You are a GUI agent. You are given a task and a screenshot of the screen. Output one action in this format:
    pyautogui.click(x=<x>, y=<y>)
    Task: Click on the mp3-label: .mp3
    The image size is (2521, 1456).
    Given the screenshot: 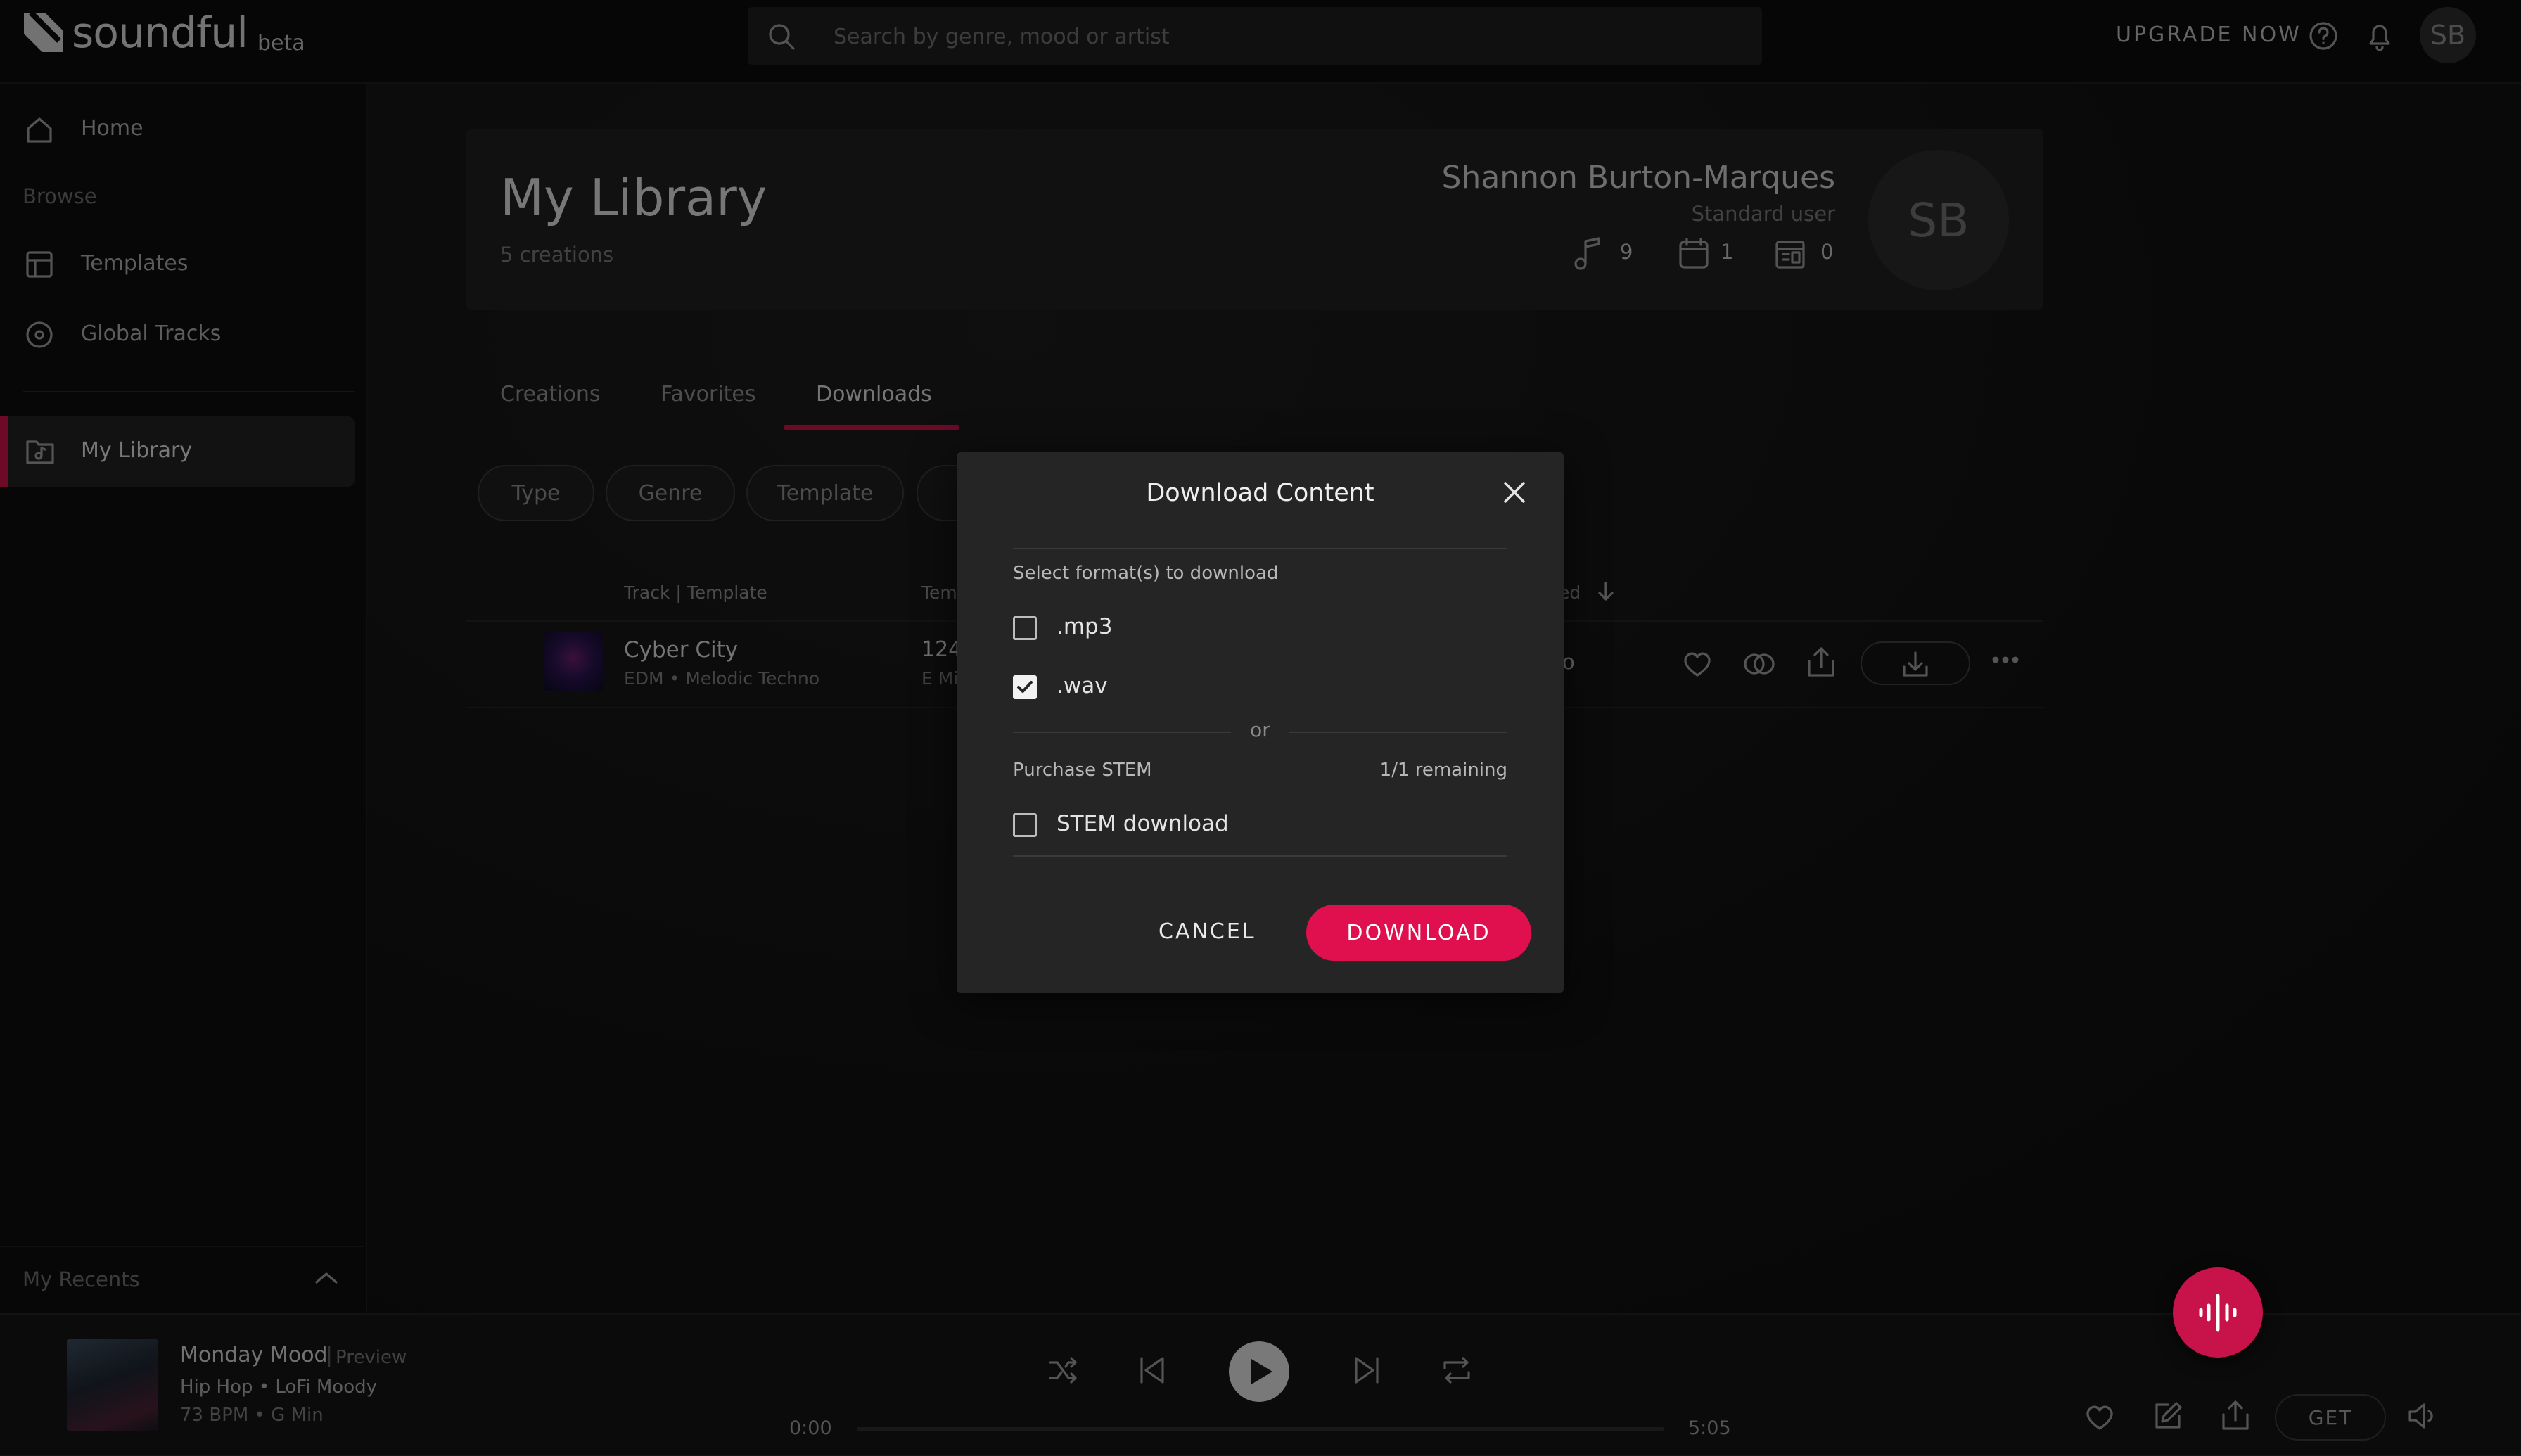 What is the action you would take?
    pyautogui.click(x=1084, y=626)
    